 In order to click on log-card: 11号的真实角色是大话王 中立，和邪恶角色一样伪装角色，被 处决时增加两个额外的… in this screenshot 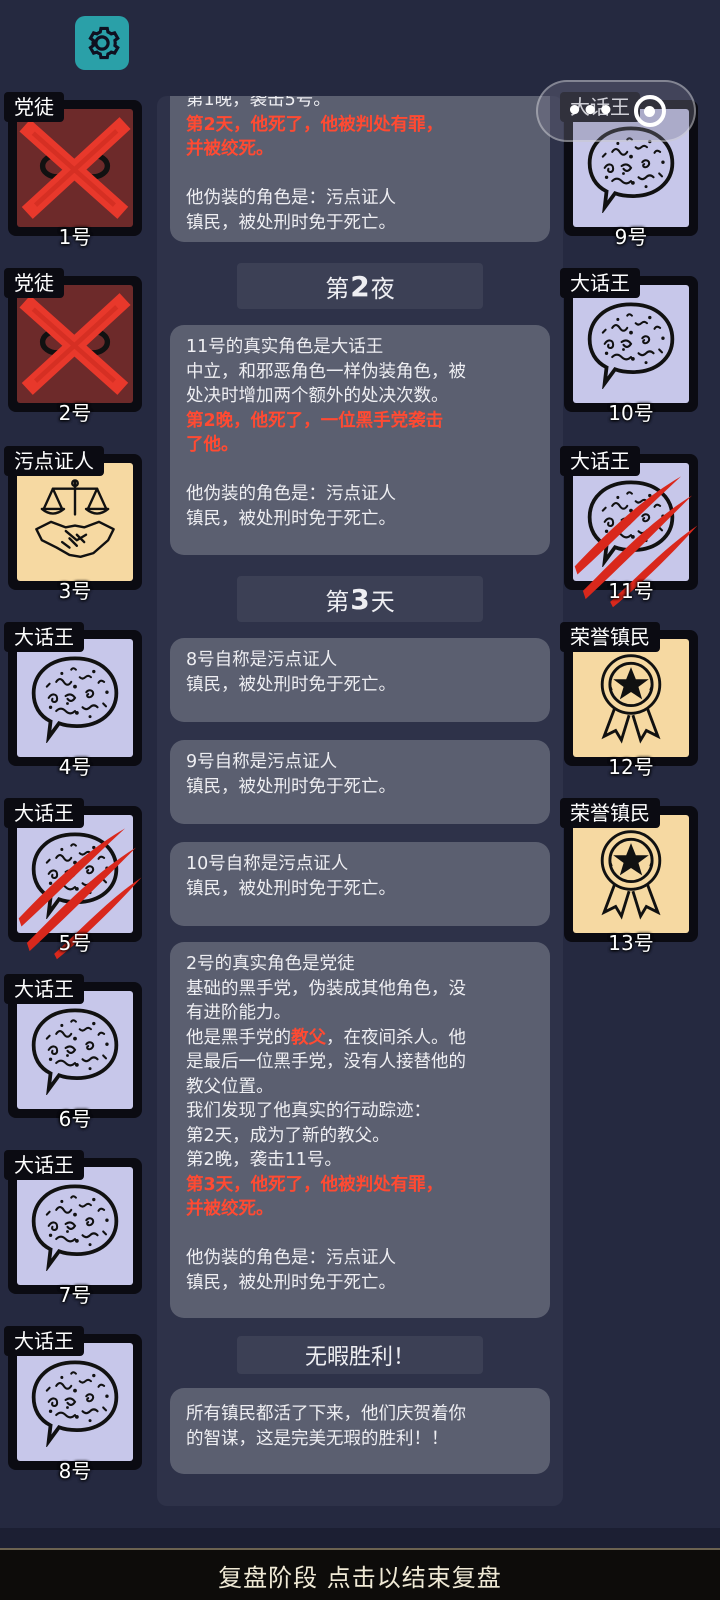, I will do `click(360, 440)`.